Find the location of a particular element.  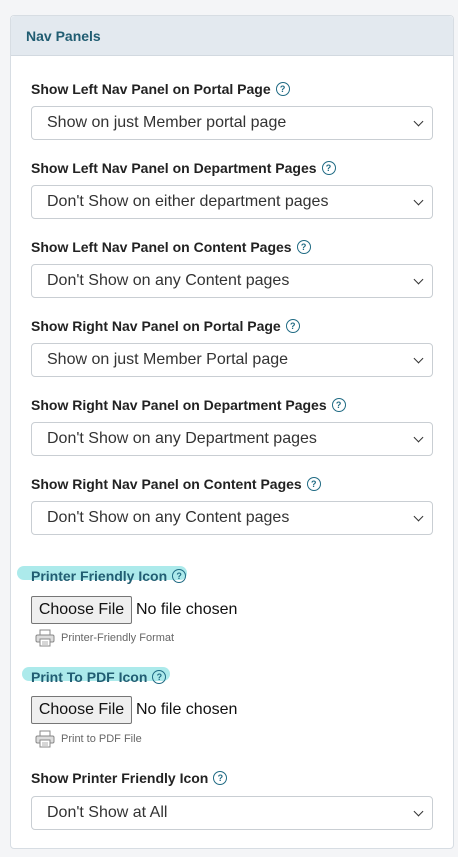

field-label-text: Show Right Nav Panel on Content Pages is located at coordinates (166, 484).